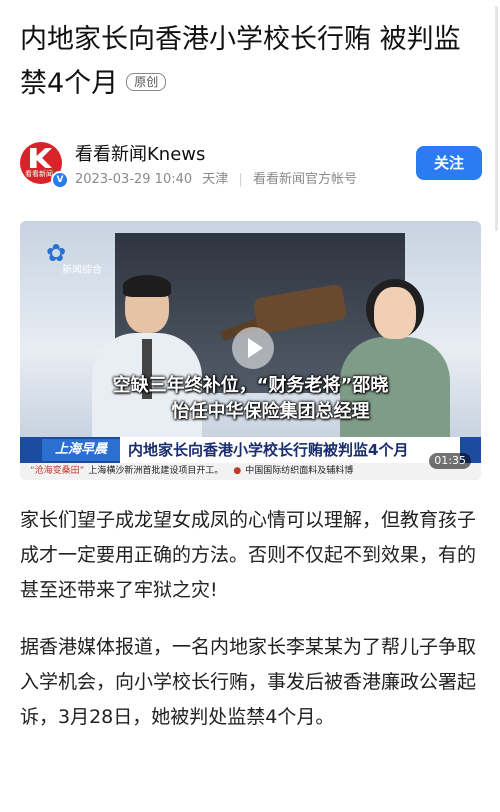  I want to click on avatar-logo-text: 看看新闻, so click(39, 174).